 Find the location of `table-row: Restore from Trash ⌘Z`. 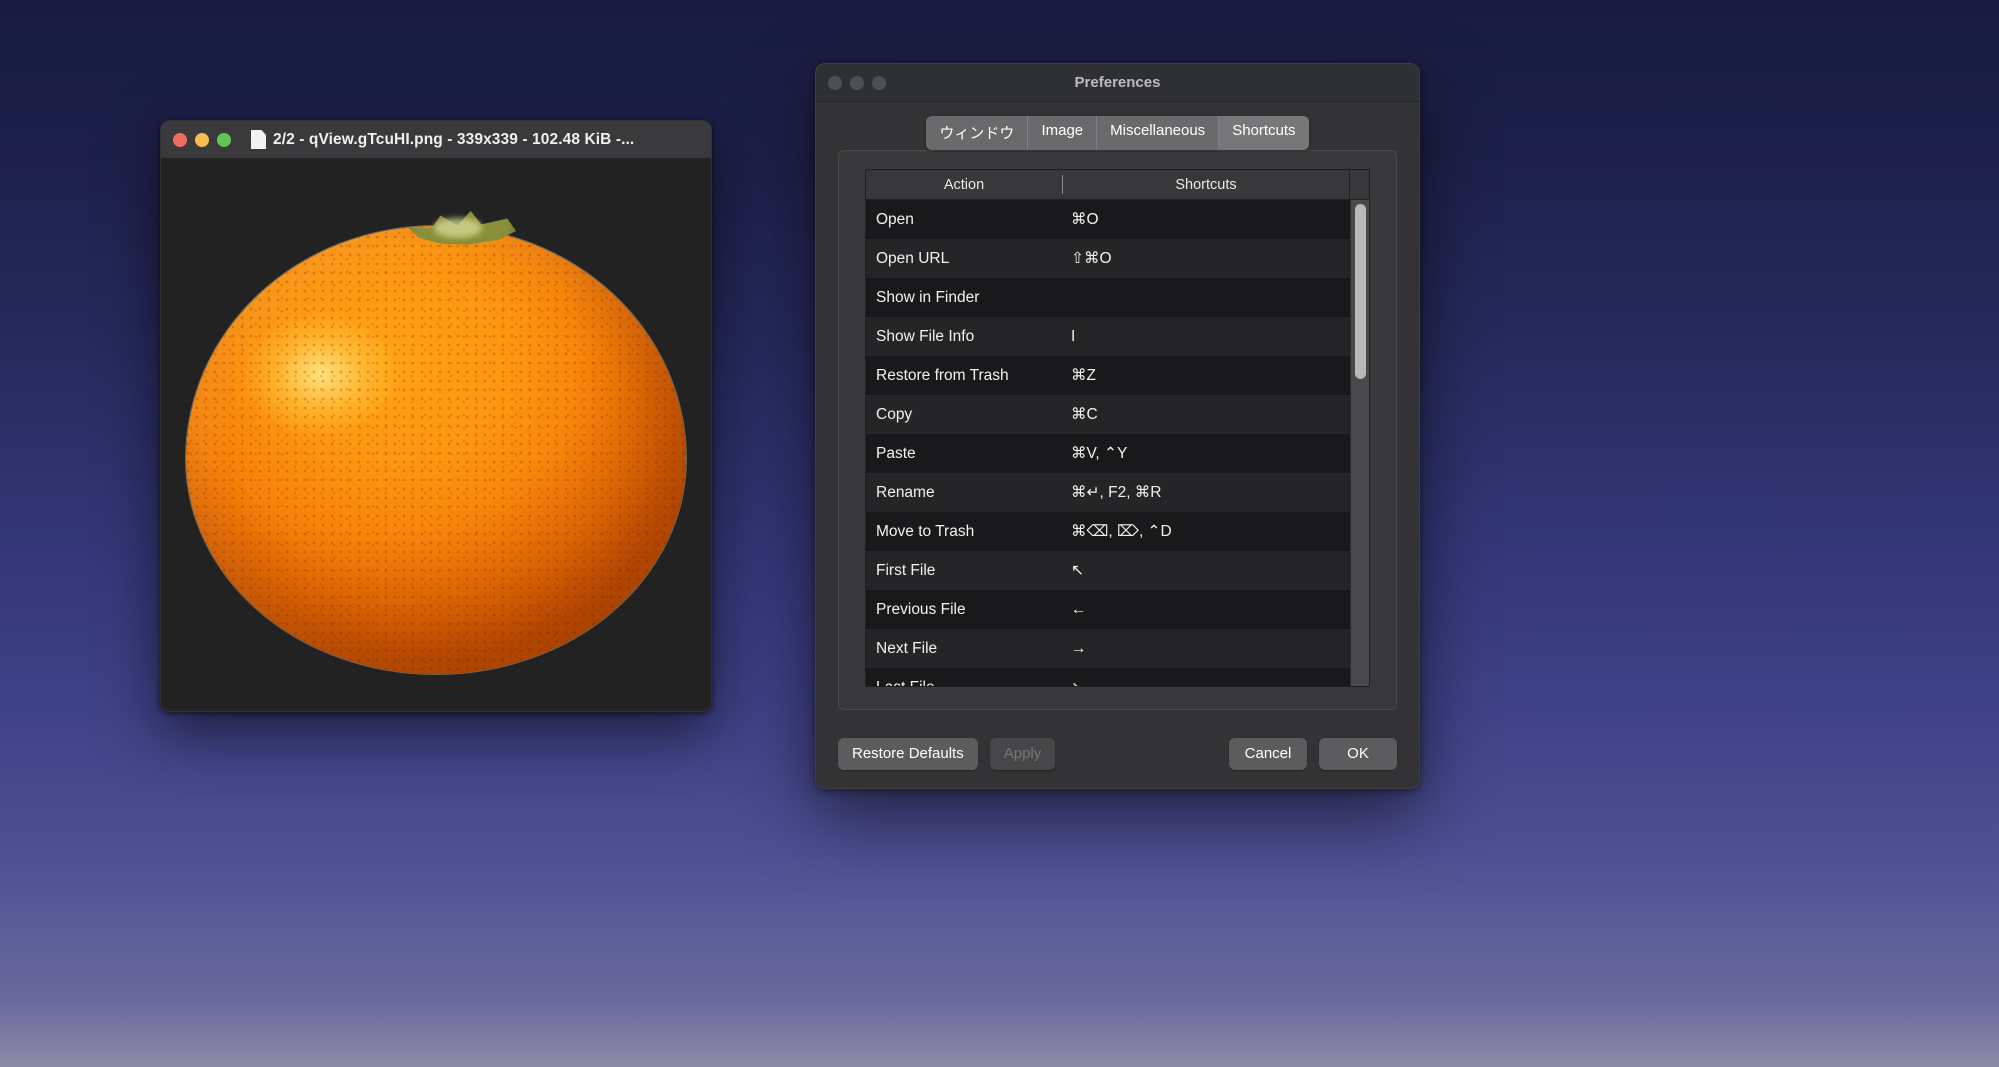

table-row: Restore from Trash ⌘Z is located at coordinates (1117, 375).